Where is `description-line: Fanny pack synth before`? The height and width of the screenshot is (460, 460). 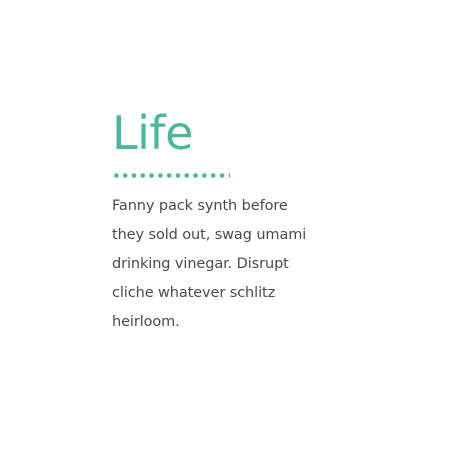
description-line: Fanny pack synth before is located at coordinates (200, 206).